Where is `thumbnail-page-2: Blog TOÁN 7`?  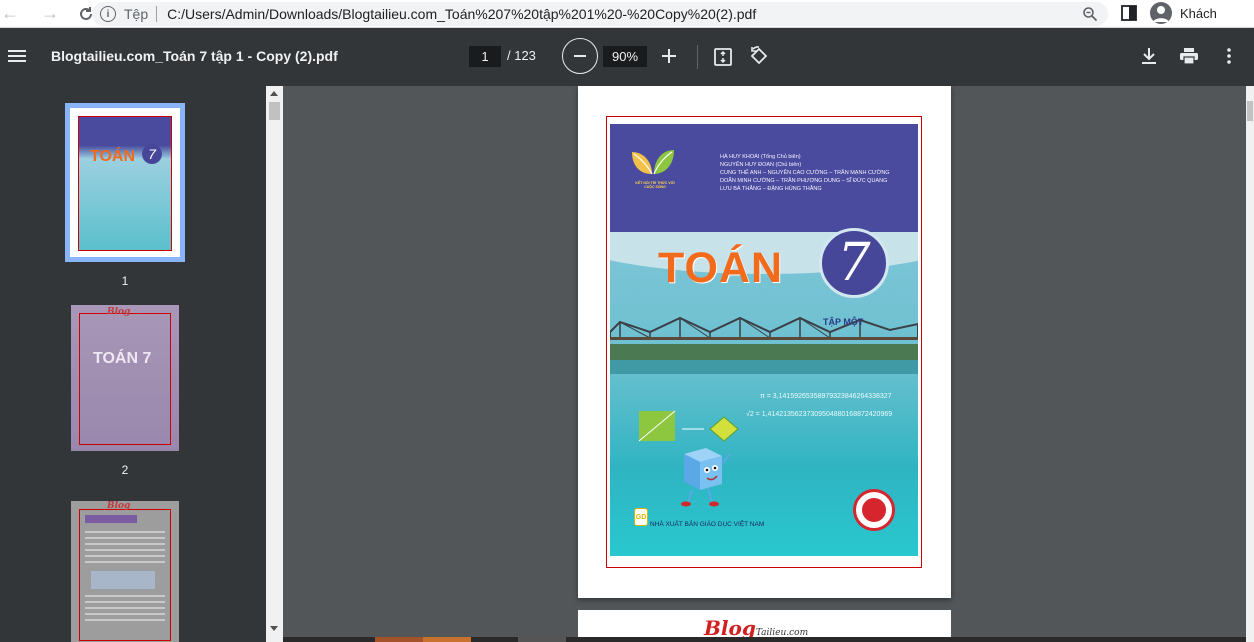 thumbnail-page-2: Blog TOÁN 7 is located at coordinates (125, 378).